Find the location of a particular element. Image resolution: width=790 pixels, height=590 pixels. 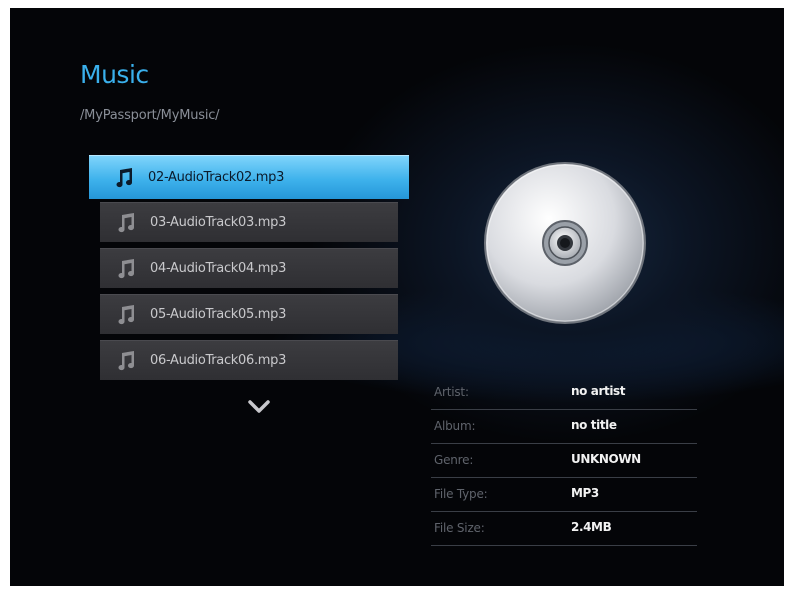

detail-label: File Type: is located at coordinates (461, 494).